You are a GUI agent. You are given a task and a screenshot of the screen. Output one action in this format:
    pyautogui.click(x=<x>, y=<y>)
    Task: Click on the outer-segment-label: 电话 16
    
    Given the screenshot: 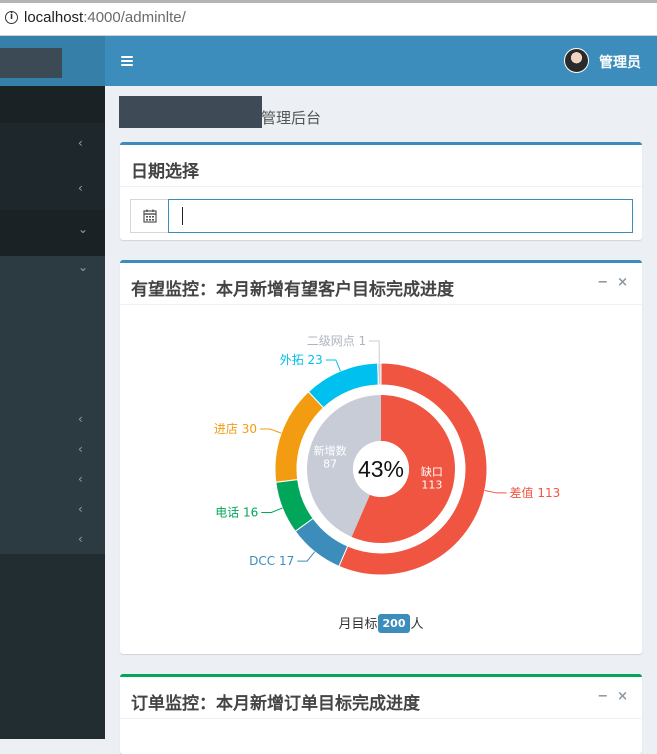 What is the action you would take?
    pyautogui.click(x=236, y=512)
    